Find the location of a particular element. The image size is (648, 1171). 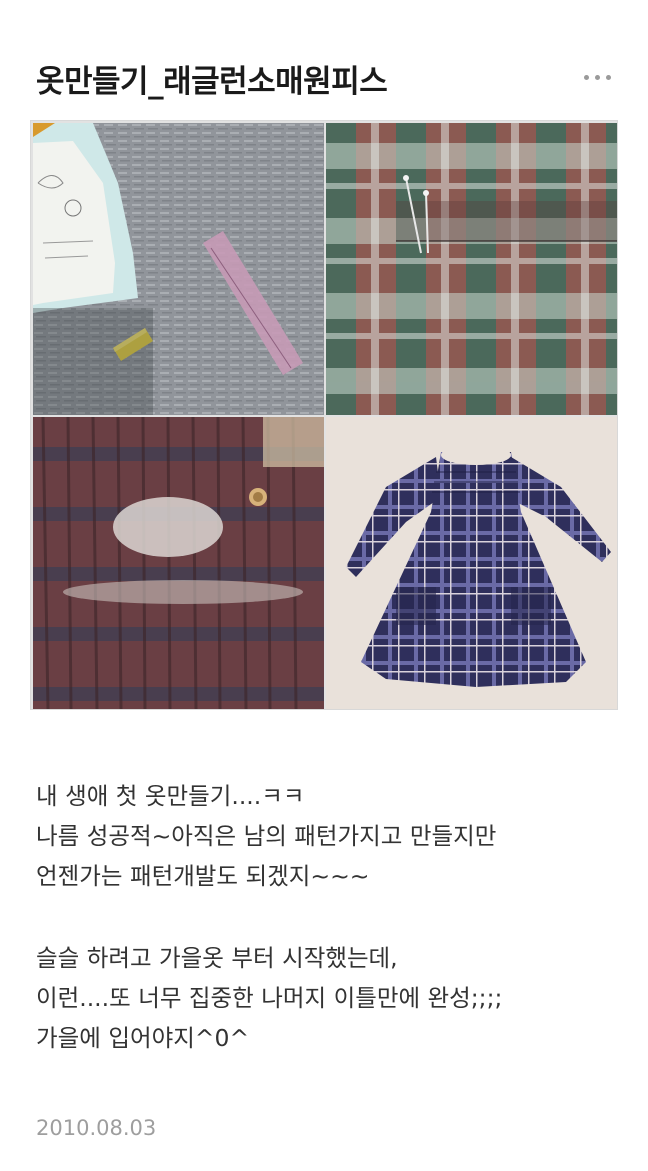

body-line: 내 생애 첫 옷만들기....ㅋㅋ is located at coordinates (170, 796).